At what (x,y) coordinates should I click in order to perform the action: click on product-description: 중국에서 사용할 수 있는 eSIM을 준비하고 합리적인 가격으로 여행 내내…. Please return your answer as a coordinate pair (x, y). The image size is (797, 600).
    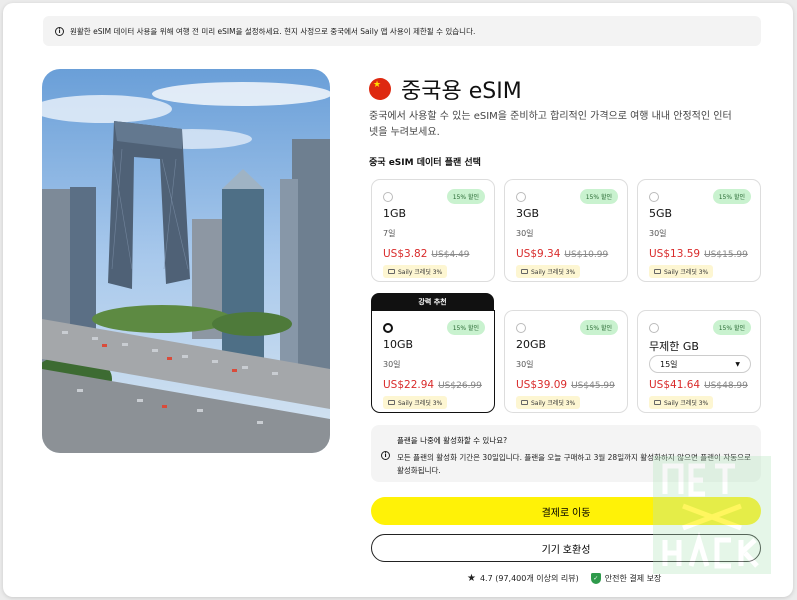
    Looking at the image, I should click on (550, 124).